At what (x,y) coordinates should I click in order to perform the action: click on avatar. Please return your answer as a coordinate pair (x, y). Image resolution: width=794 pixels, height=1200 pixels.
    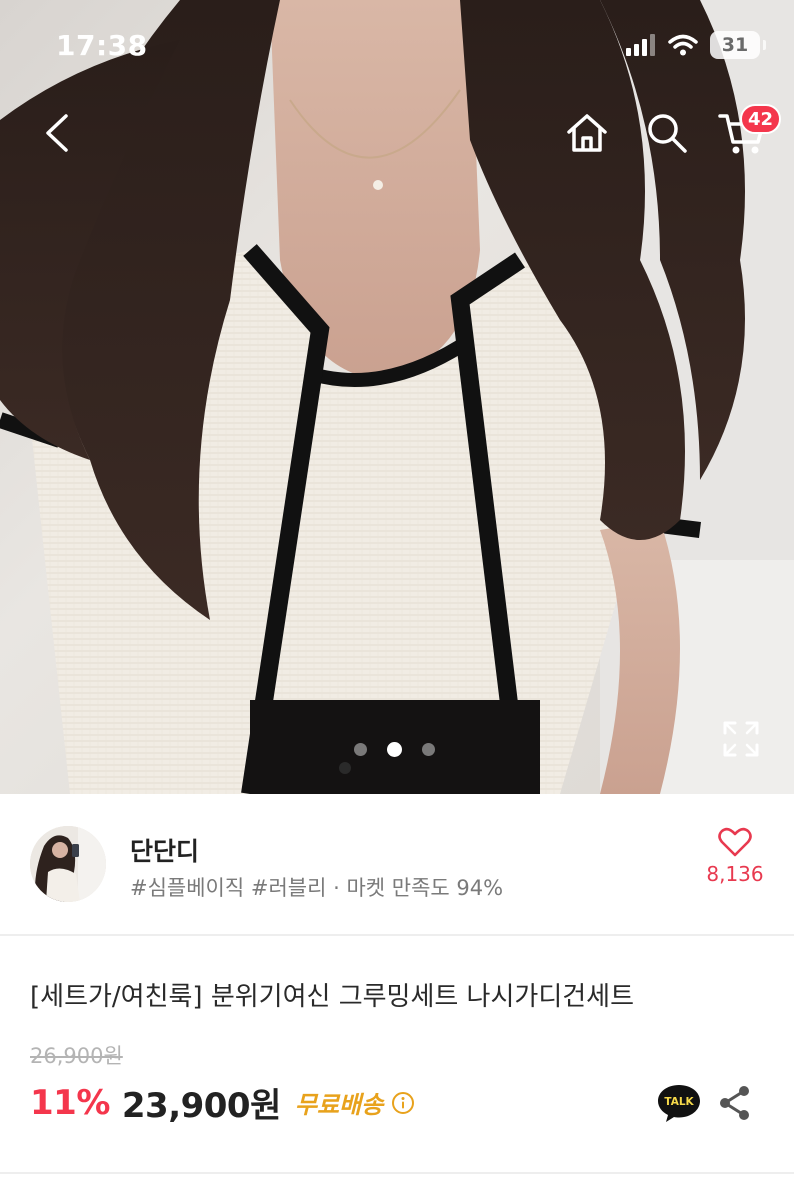
    Looking at the image, I should click on (68, 864).